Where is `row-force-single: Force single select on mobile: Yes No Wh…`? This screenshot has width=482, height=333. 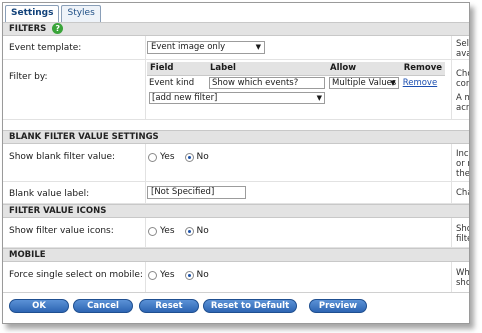 row-force-single: Force single select on mobile: Yes No Wh… is located at coordinates (236, 277).